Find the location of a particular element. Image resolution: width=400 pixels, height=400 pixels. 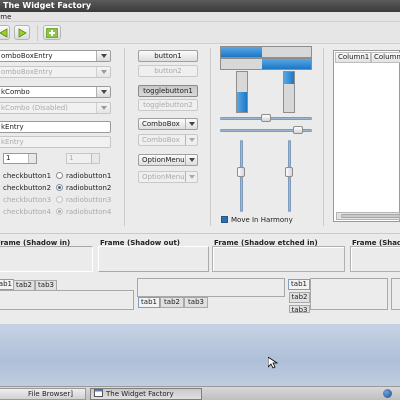

treeview-horizontal-scrollbar is located at coordinates (368, 216).